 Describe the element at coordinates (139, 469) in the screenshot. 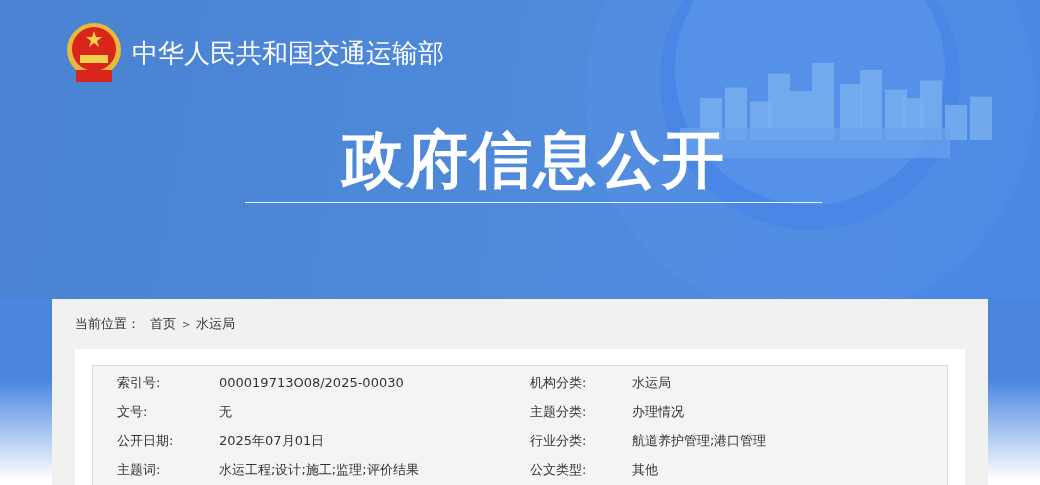

I see `field-label: 主题词:` at that location.